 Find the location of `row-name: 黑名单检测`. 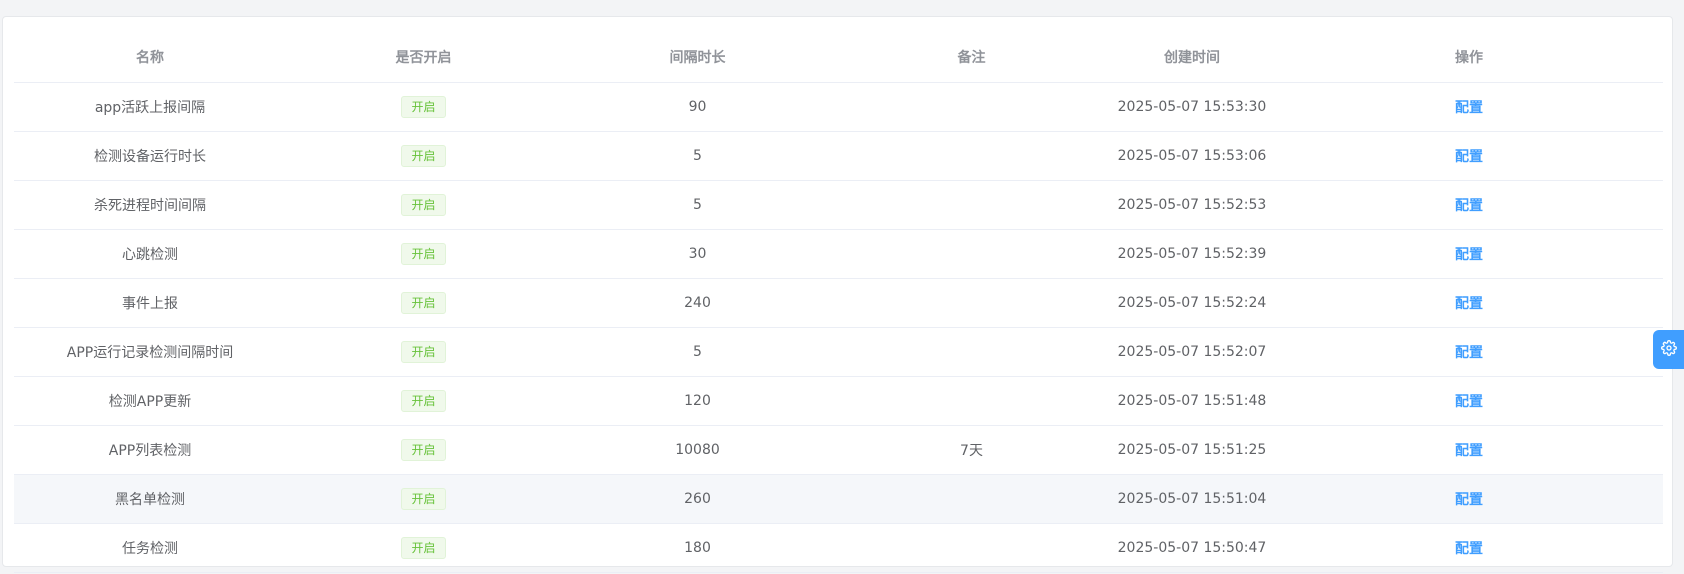

row-name: 黑名单检测 is located at coordinates (150, 500).